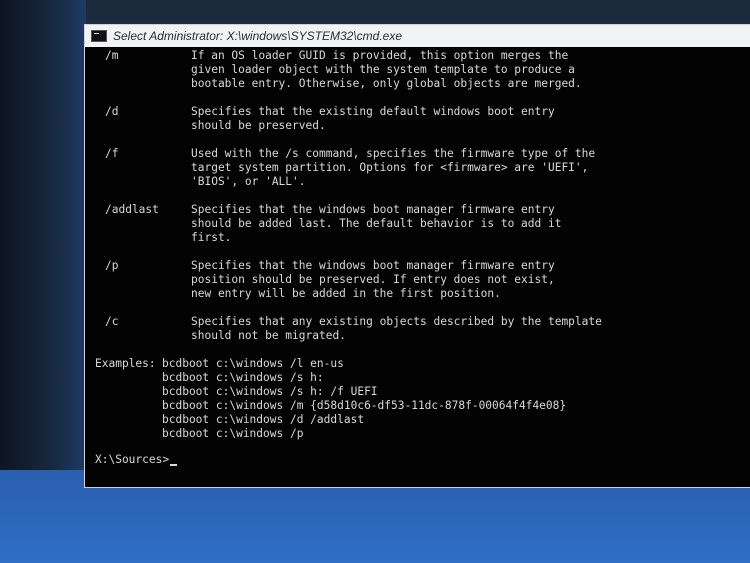 Image resolution: width=750 pixels, height=563 pixels. Describe the element at coordinates (99, 36) in the screenshot. I see `cmd-icon` at that location.